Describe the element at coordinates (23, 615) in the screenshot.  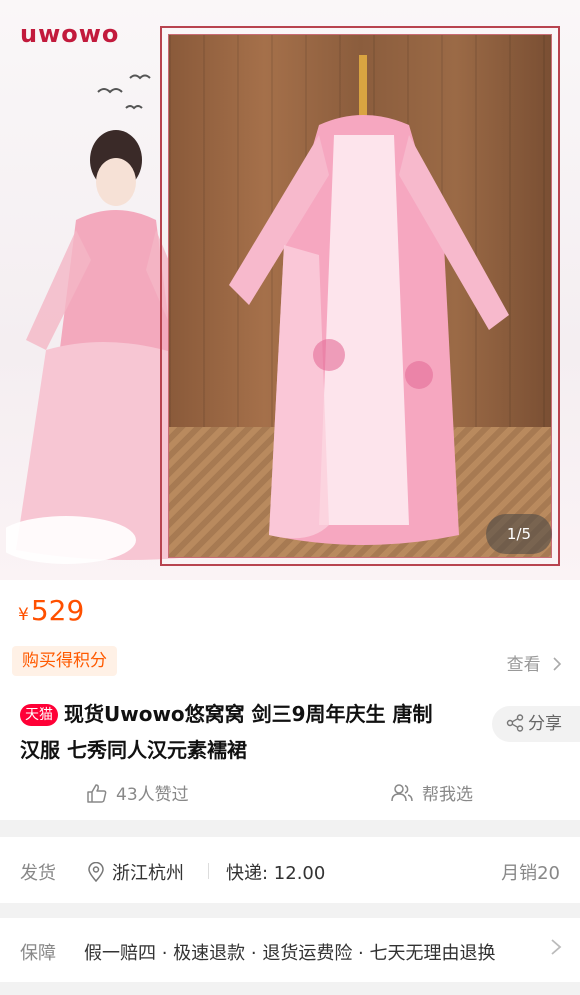
I see `currency-symbol: ¥` at that location.